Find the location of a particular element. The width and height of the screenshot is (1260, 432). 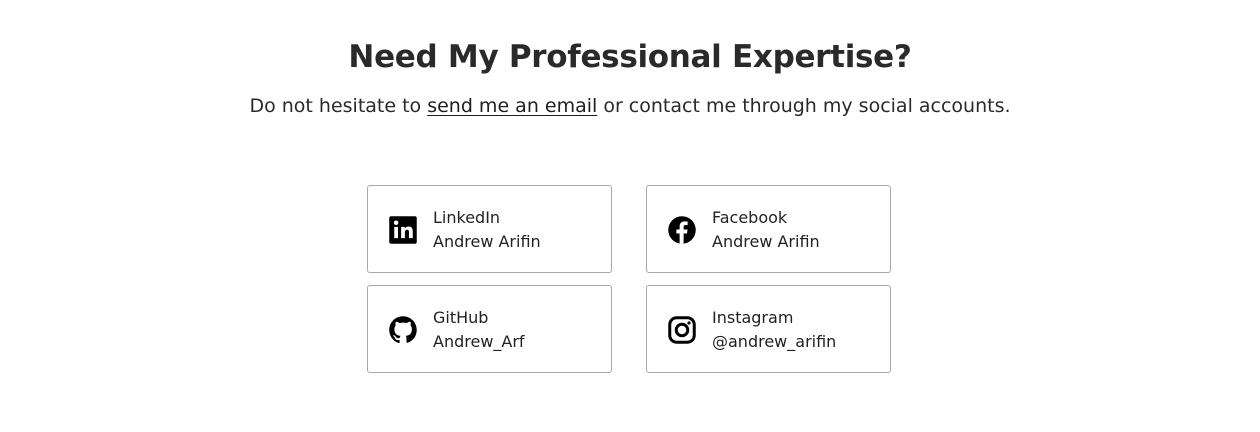

linkedin-icon is located at coordinates (403, 230).